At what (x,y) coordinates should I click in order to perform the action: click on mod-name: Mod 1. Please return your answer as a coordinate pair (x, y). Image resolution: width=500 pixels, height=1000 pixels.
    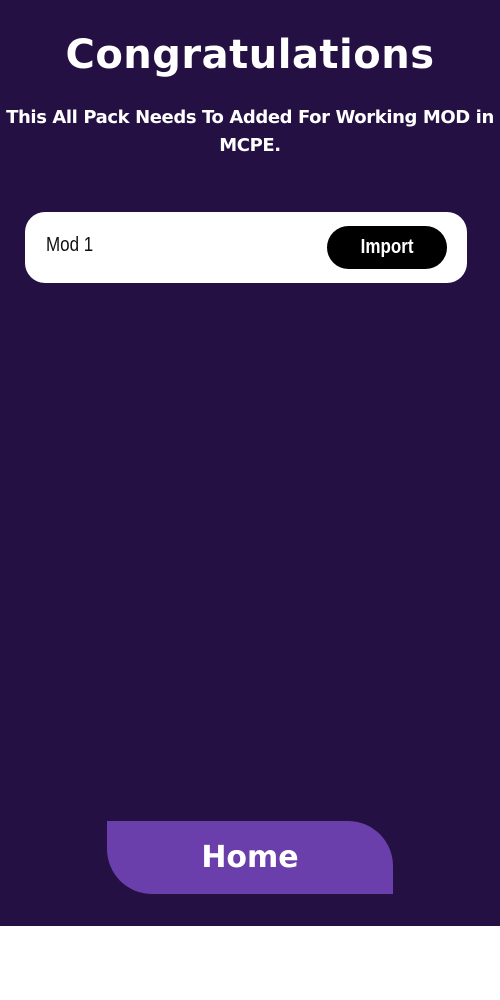
    Looking at the image, I should click on (70, 245).